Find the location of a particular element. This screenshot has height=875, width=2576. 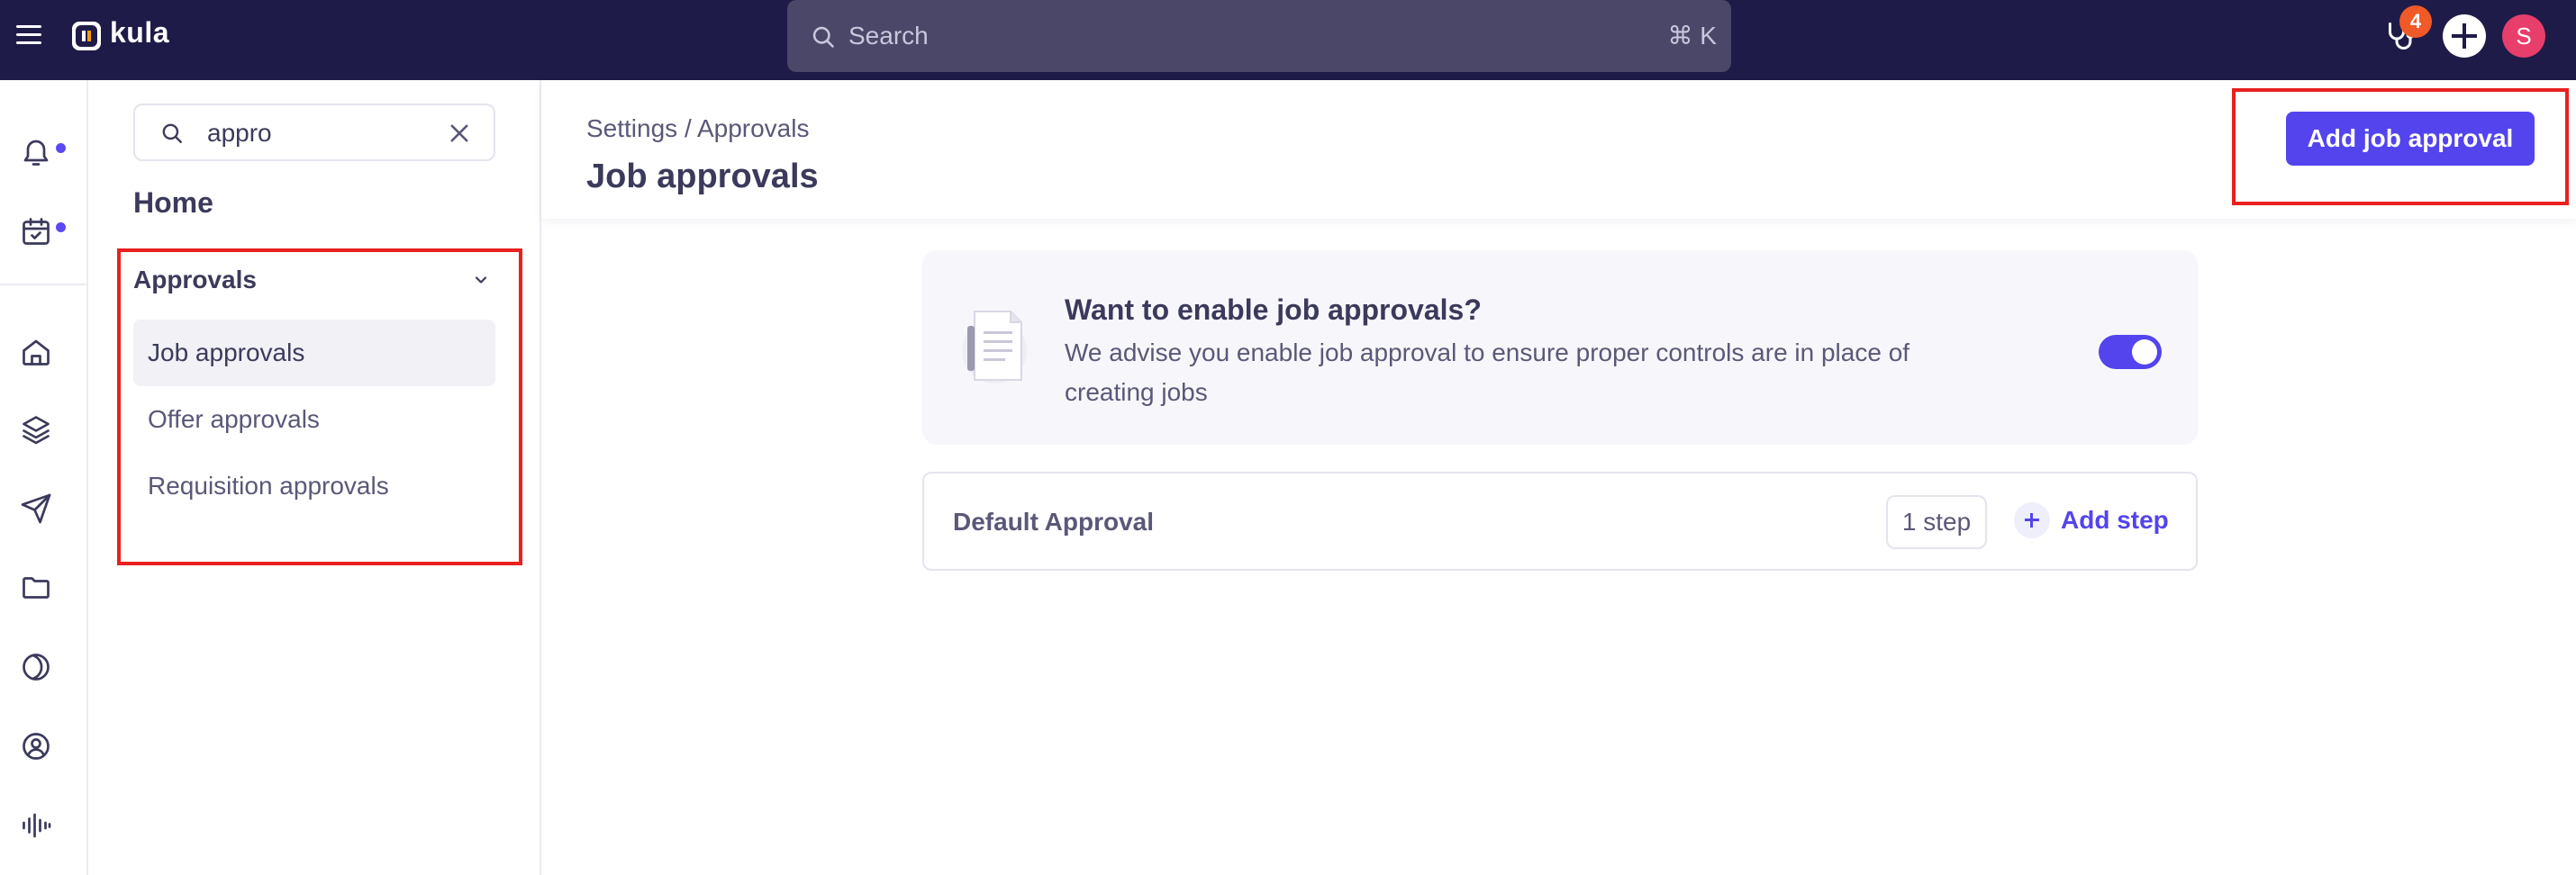

send-icon is located at coordinates (36, 508).